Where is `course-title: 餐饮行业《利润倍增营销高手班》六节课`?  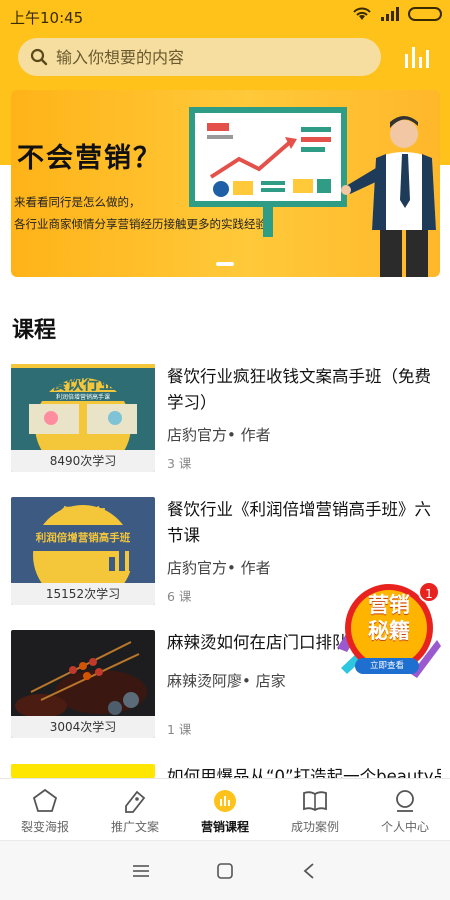
course-title: 餐饮行业《利润倍增营销高手班》六节课 is located at coordinates (299, 522).